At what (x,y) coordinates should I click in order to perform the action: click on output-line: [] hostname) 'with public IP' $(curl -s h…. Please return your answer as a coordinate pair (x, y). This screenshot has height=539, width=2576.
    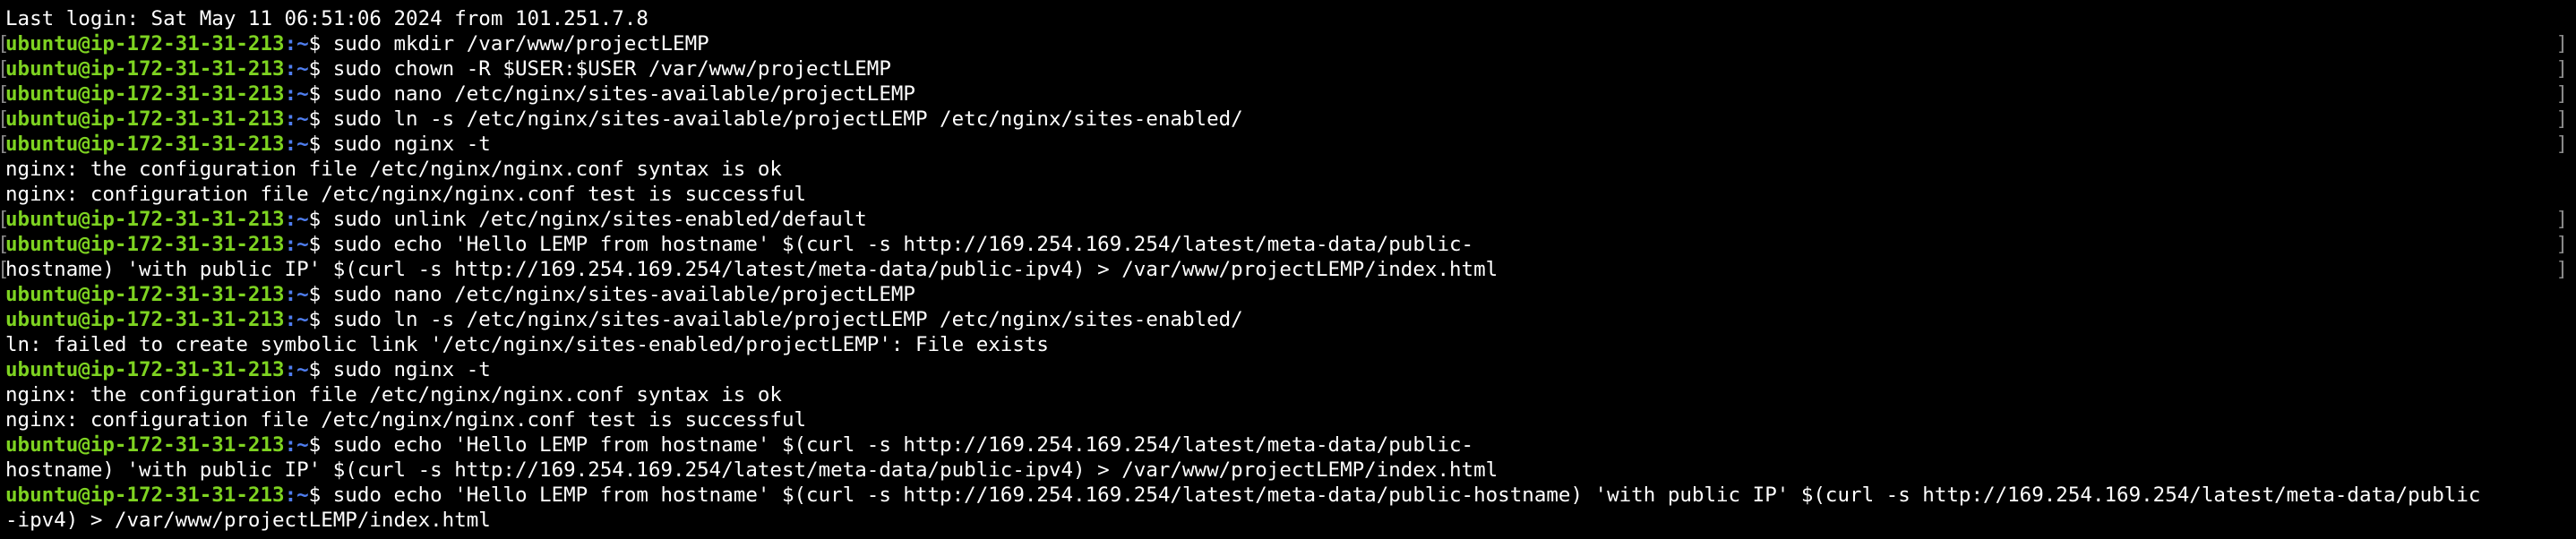
    Looking at the image, I should click on (1288, 269).